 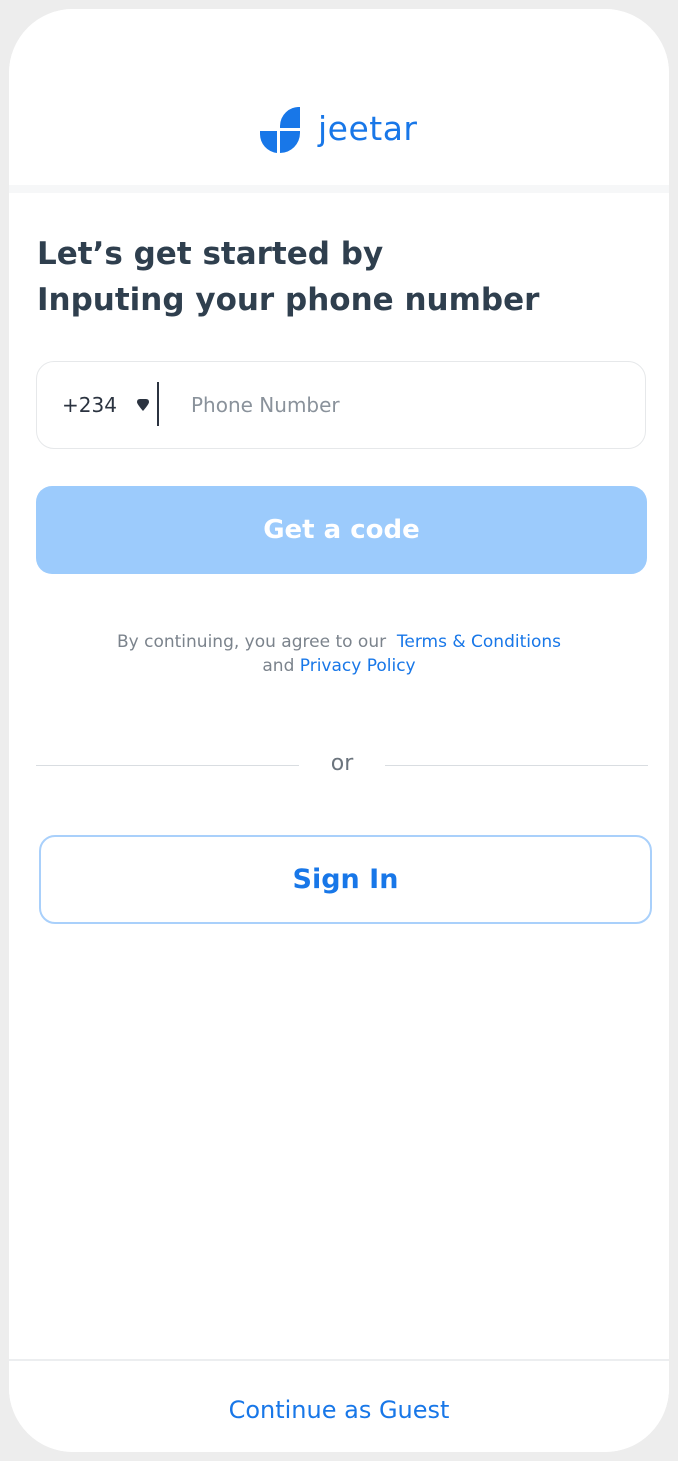 What do you see at coordinates (479, 642) in the screenshot?
I see `terms-link: Terms & Conditions` at bounding box center [479, 642].